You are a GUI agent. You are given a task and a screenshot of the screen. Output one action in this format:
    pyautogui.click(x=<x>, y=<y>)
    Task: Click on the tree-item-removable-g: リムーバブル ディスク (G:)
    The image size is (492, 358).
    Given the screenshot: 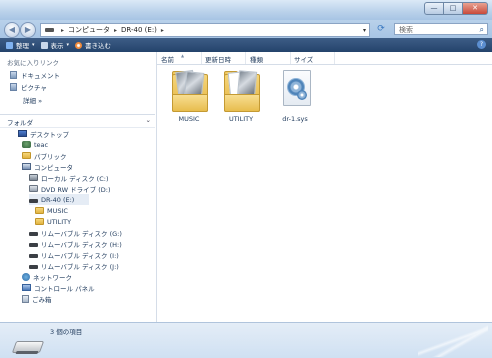 What is the action you would take?
    pyautogui.click(x=75, y=232)
    